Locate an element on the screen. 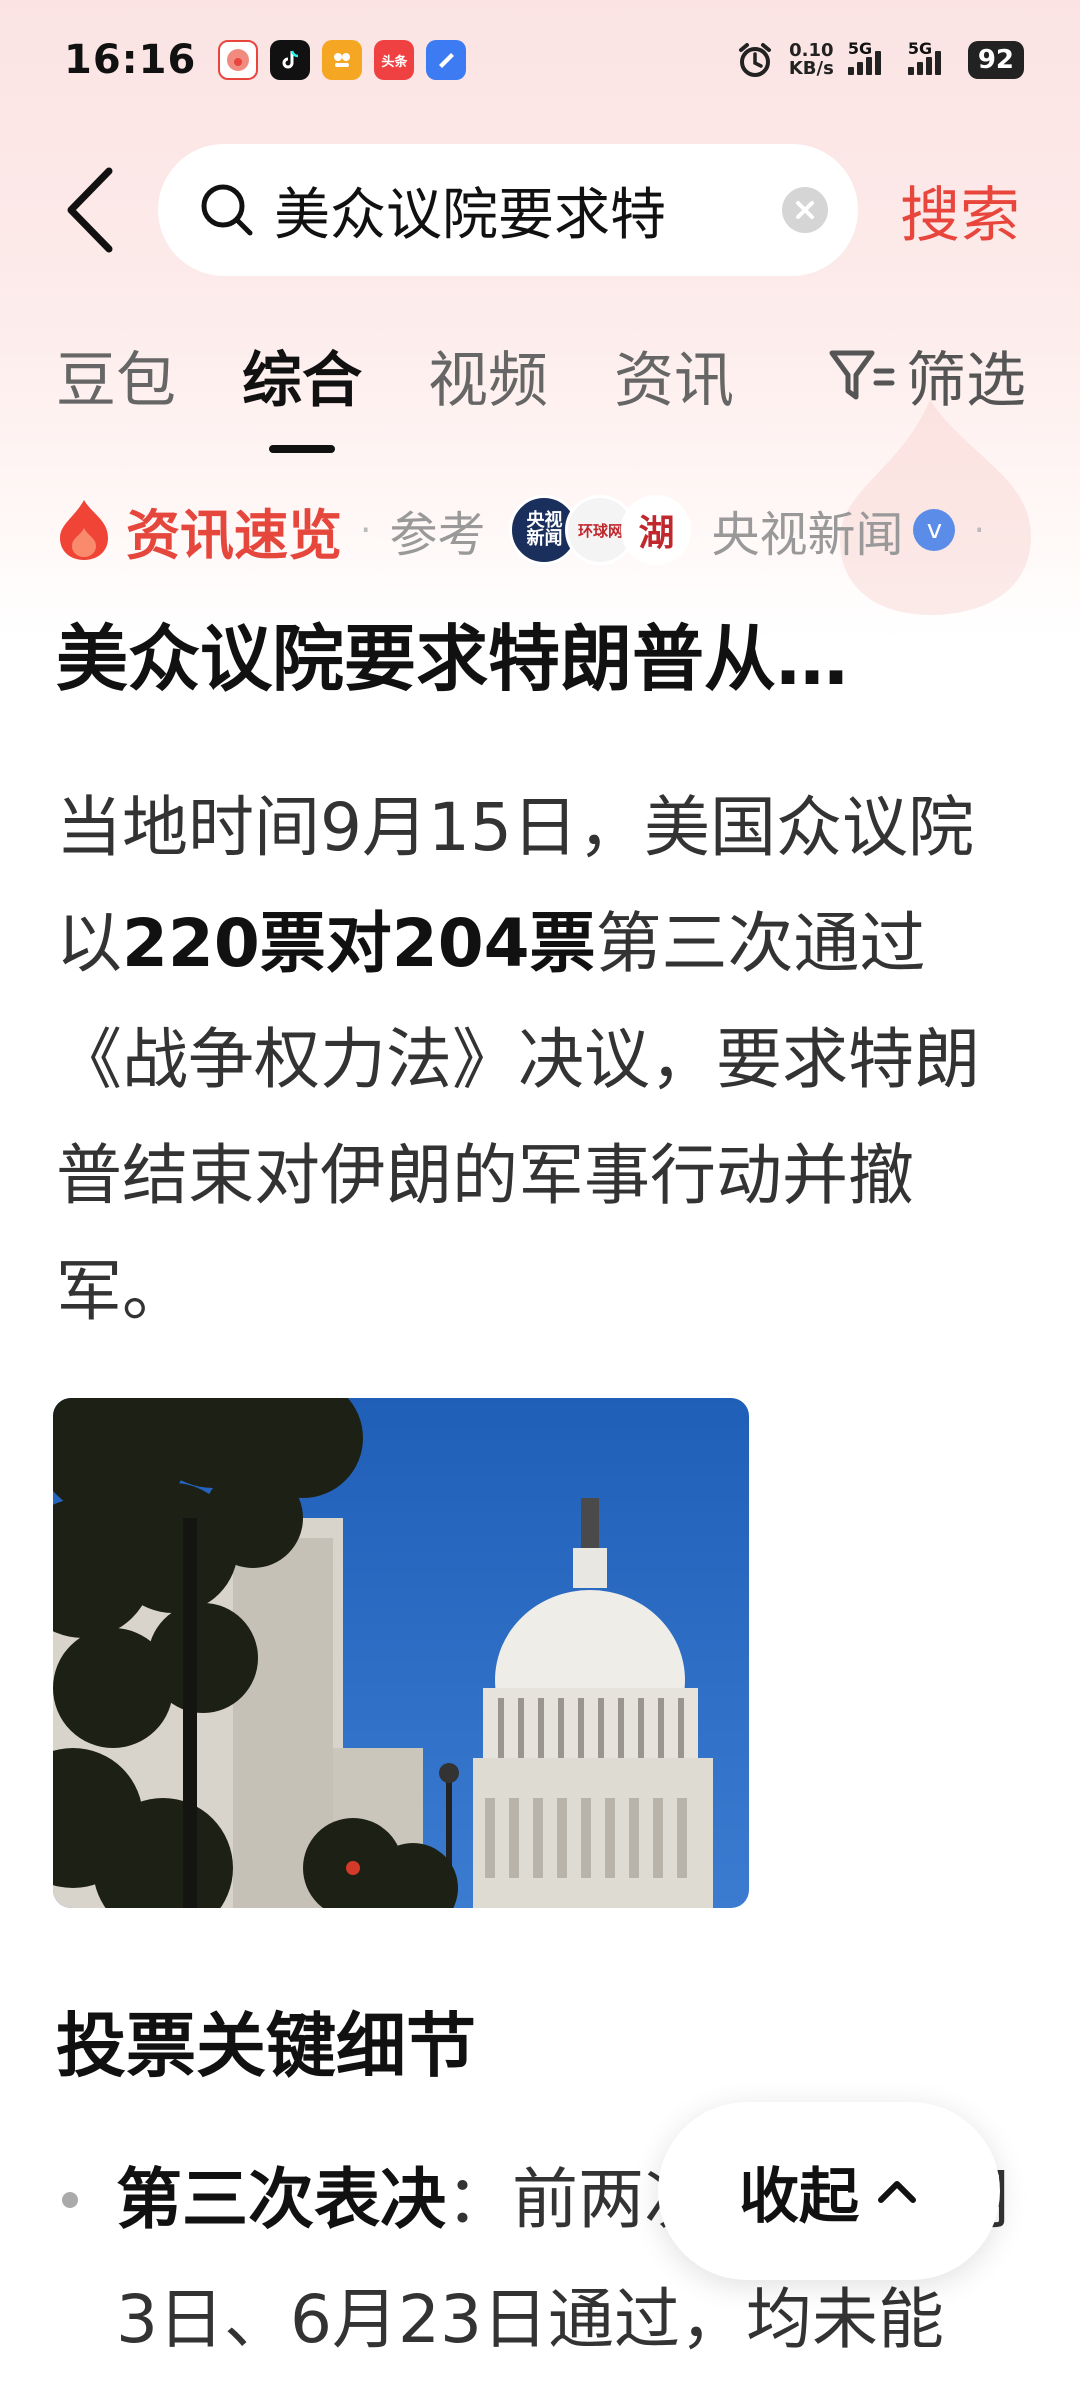  notification-icons: 头条 is located at coordinates (342, 60).